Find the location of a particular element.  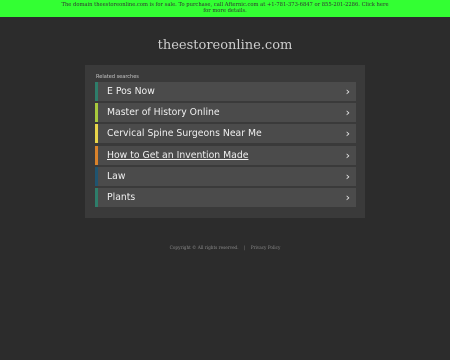

site-title: theestoreonline.com is located at coordinates (225, 45).